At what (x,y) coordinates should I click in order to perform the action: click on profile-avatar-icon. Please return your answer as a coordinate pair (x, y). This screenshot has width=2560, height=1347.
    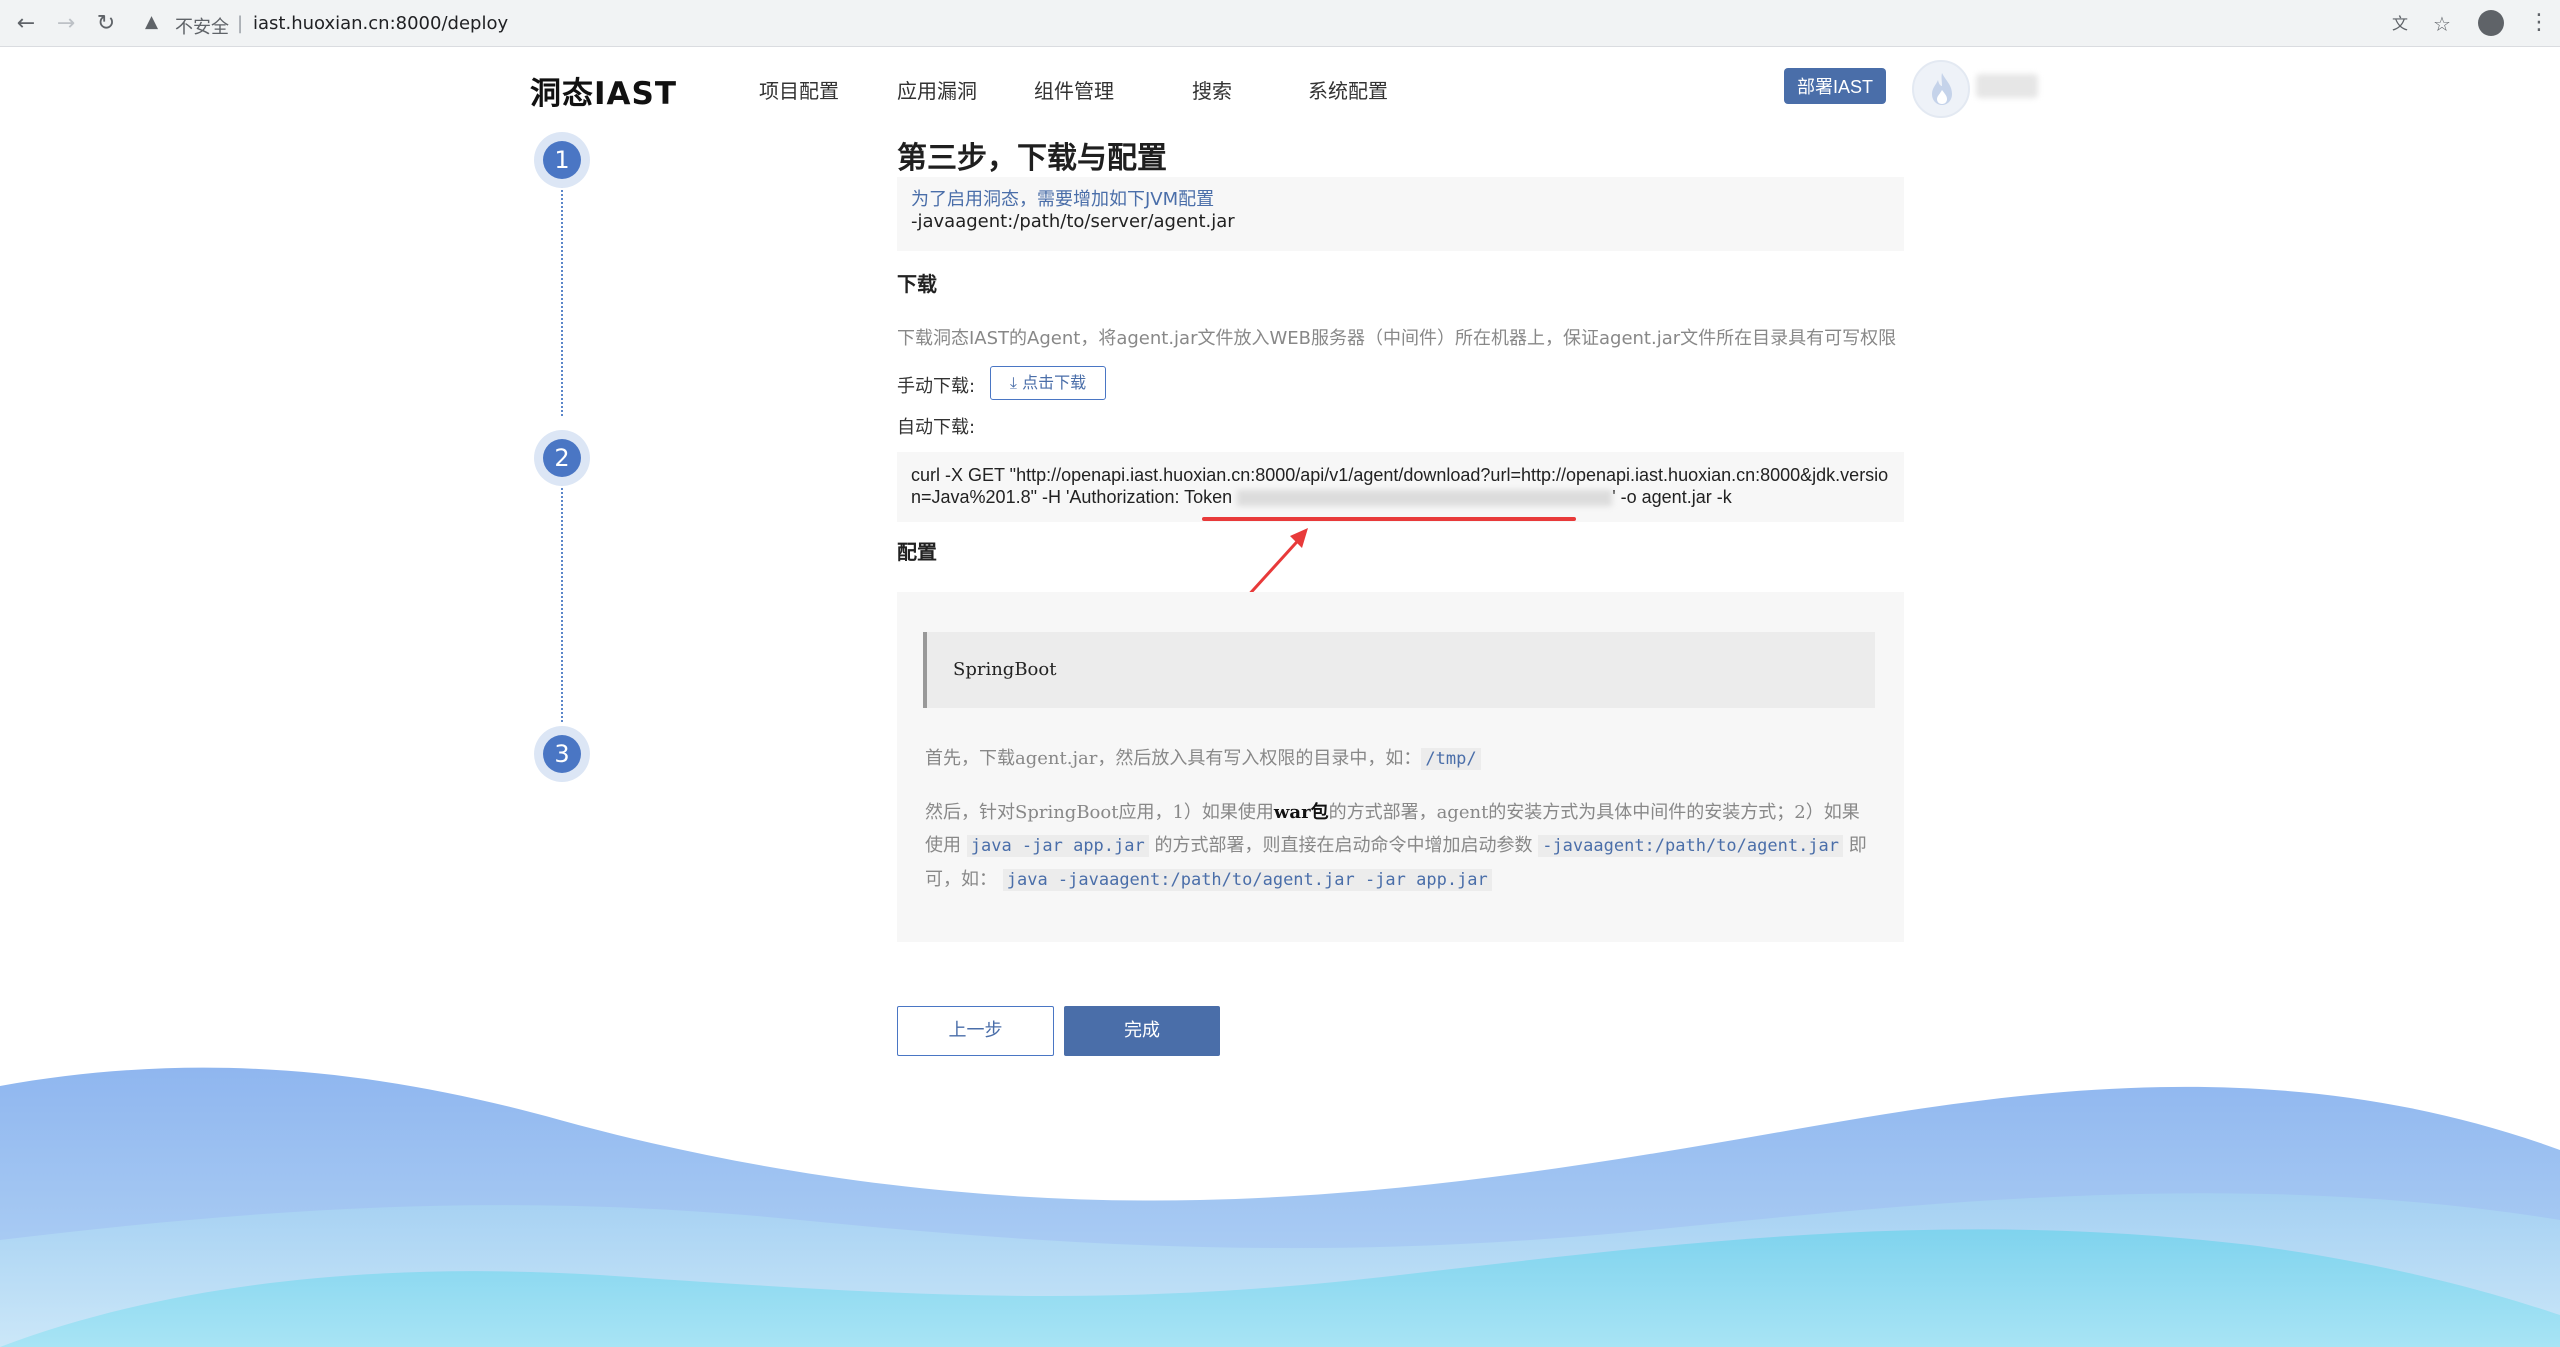
    Looking at the image, I should click on (2491, 23).